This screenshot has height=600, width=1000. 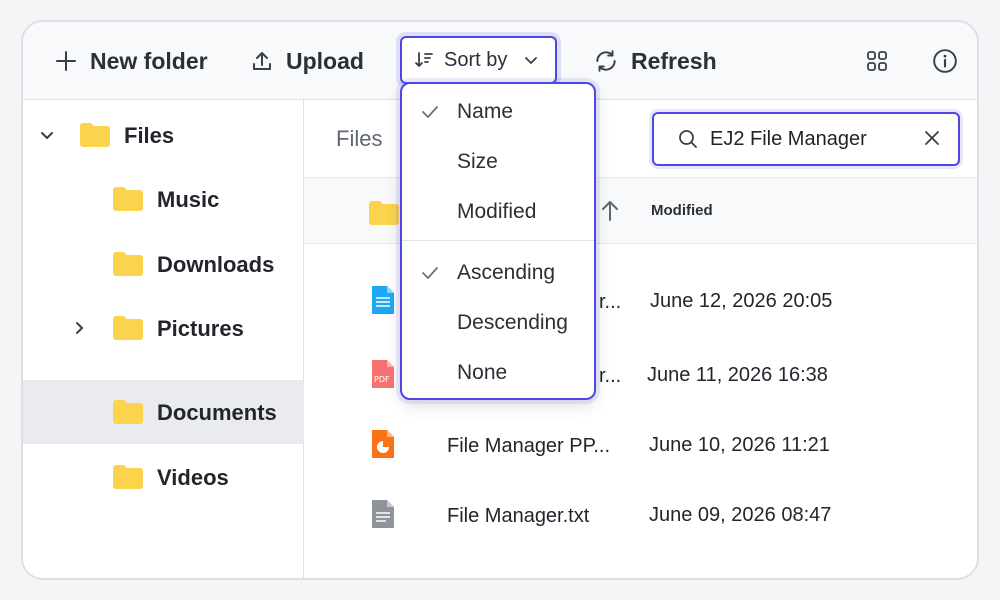 What do you see at coordinates (606, 61) in the screenshot?
I see `refresh-icon` at bounding box center [606, 61].